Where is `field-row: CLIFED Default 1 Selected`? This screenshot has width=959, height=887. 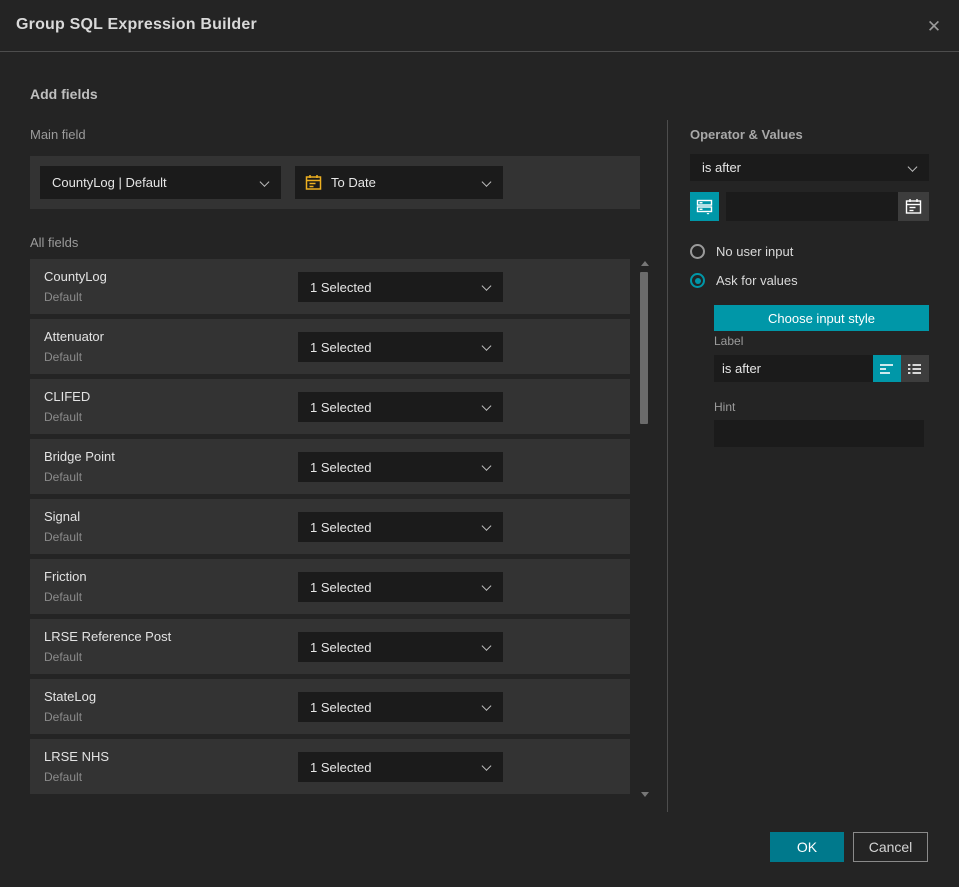
field-row: CLIFED Default 1 Selected is located at coordinates (330, 406).